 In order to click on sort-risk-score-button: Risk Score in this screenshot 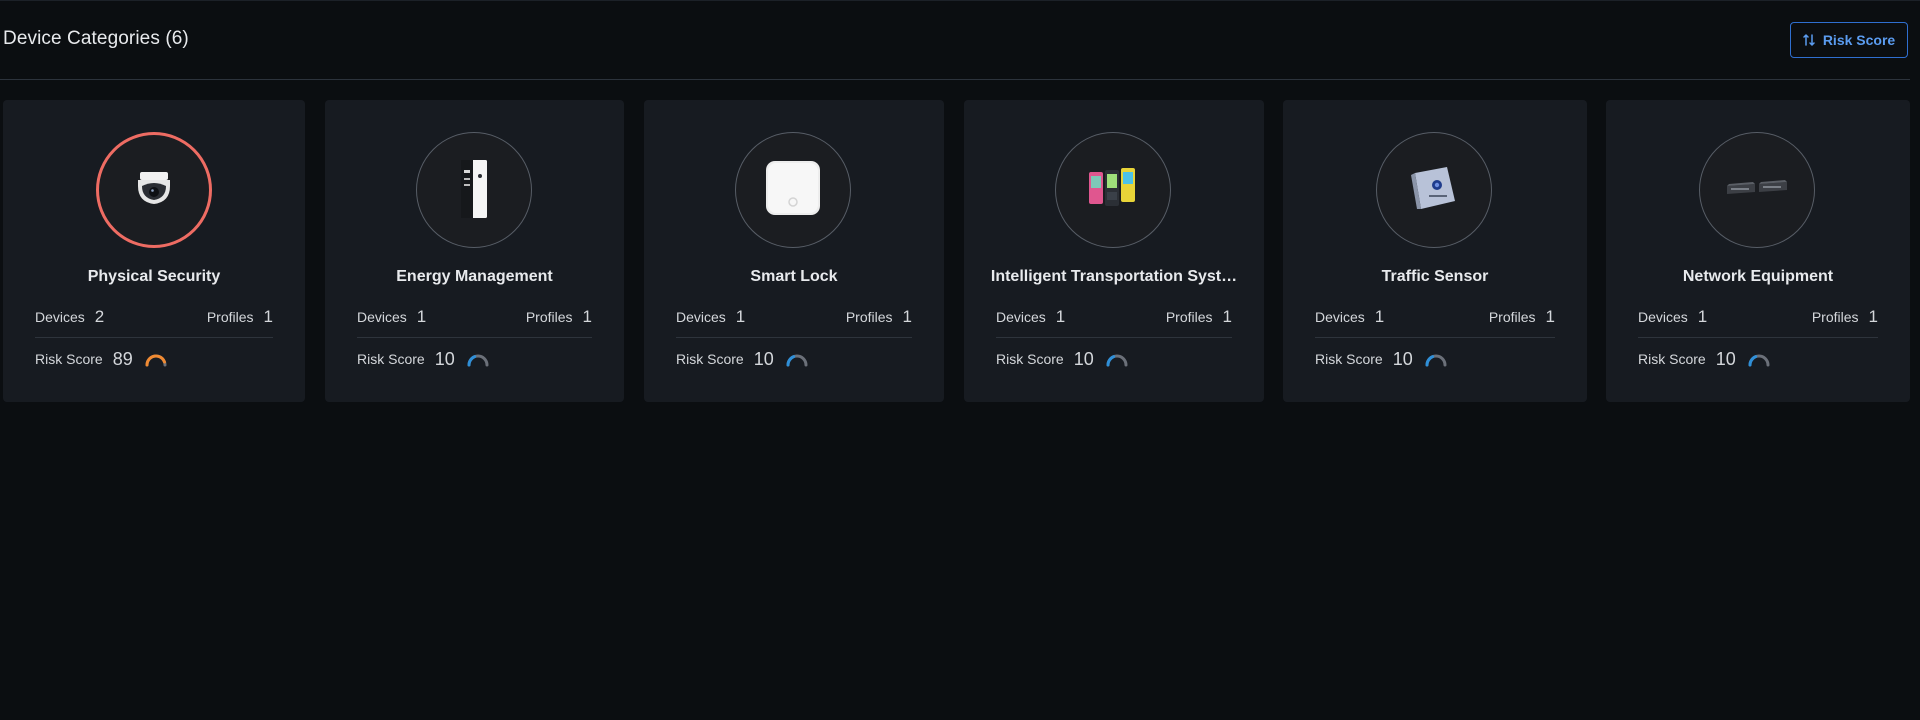, I will do `click(1849, 40)`.